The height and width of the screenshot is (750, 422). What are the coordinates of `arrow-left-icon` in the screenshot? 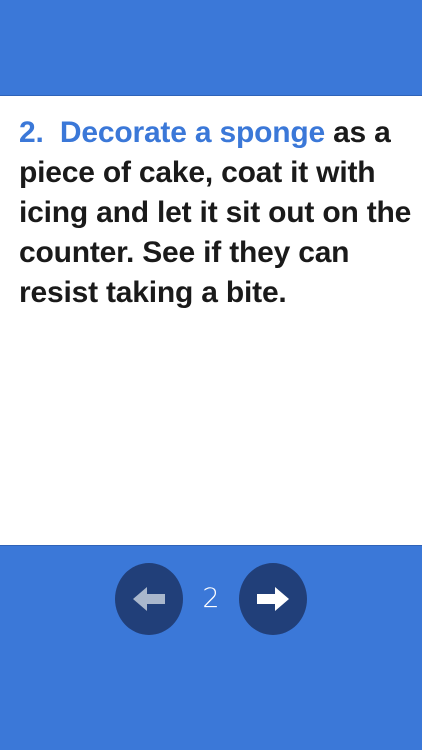 It's located at (149, 599).